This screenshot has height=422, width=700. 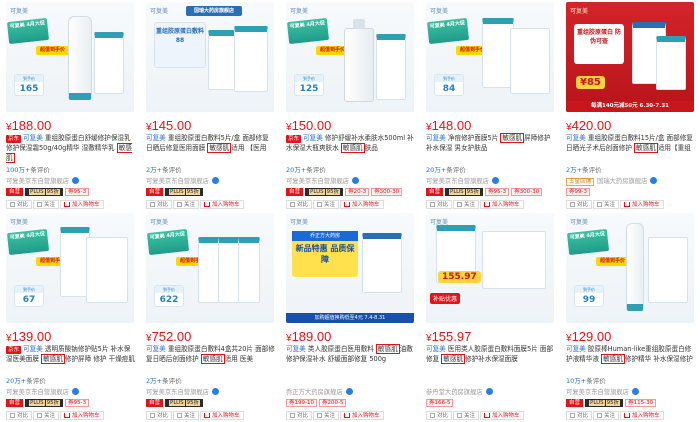 I want to click on shop-name: 五星店铺 国瑞大药房旗舰店, so click(x=612, y=181).